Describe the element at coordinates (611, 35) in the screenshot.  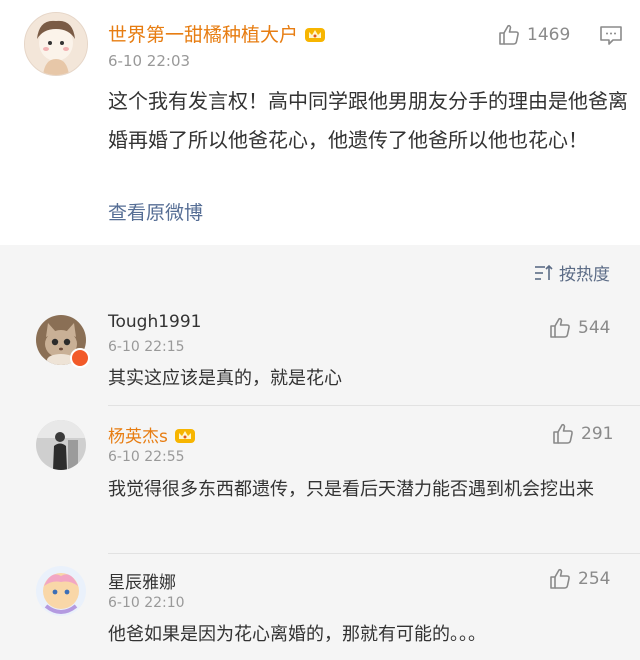
I see `comment-icon` at that location.